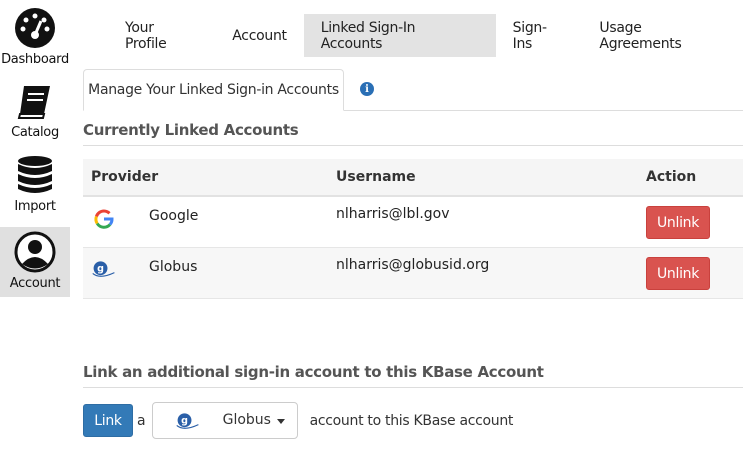 The width and height of the screenshot is (743, 456). What do you see at coordinates (35, 206) in the screenshot?
I see `sidebar-item-label: Import` at bounding box center [35, 206].